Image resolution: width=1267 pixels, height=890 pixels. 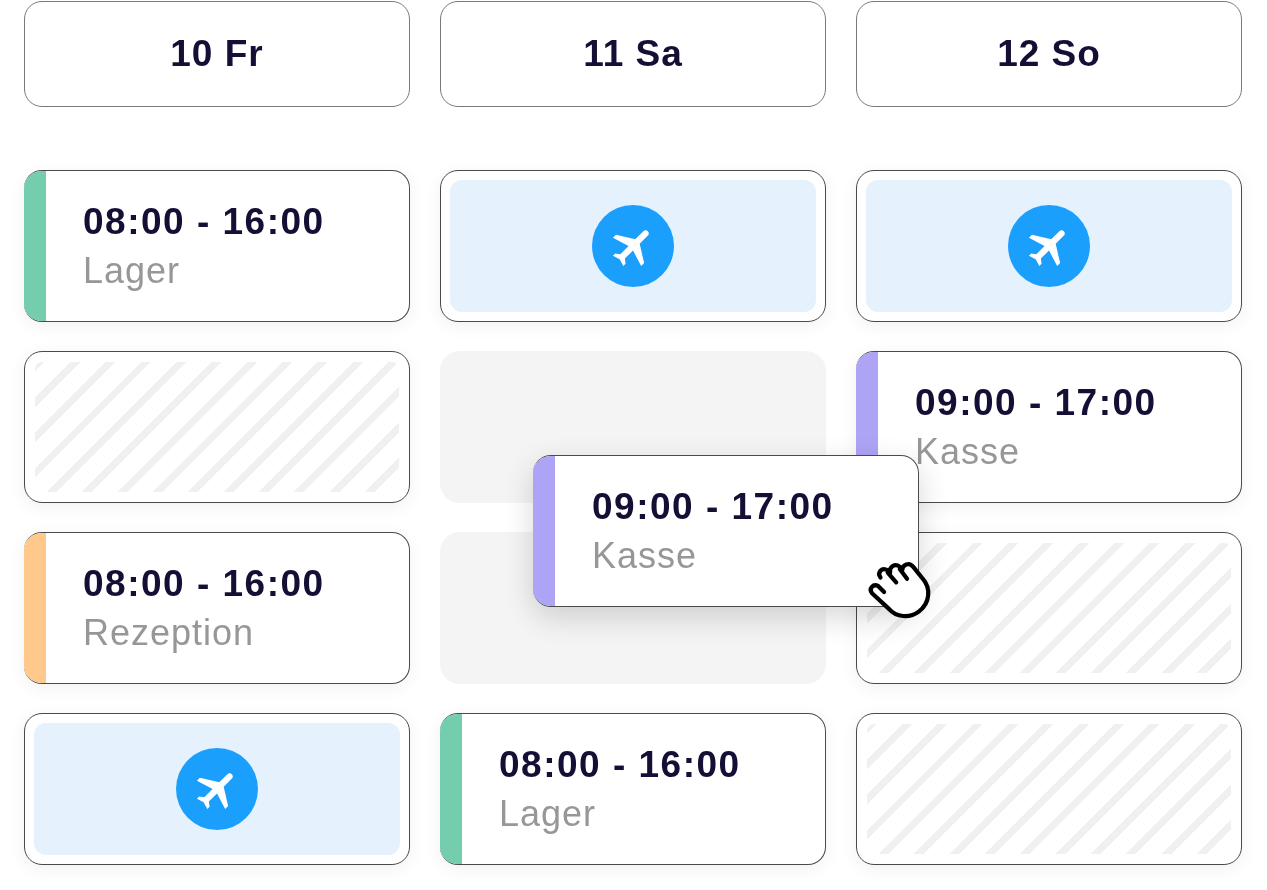 What do you see at coordinates (1049, 54) in the screenshot?
I see `day-header: 12 So` at bounding box center [1049, 54].